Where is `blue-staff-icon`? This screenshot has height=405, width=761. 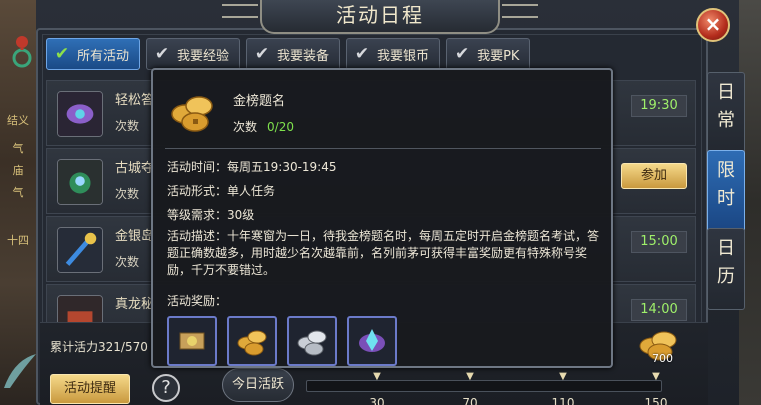 blue-staff-icon is located at coordinates (80, 250).